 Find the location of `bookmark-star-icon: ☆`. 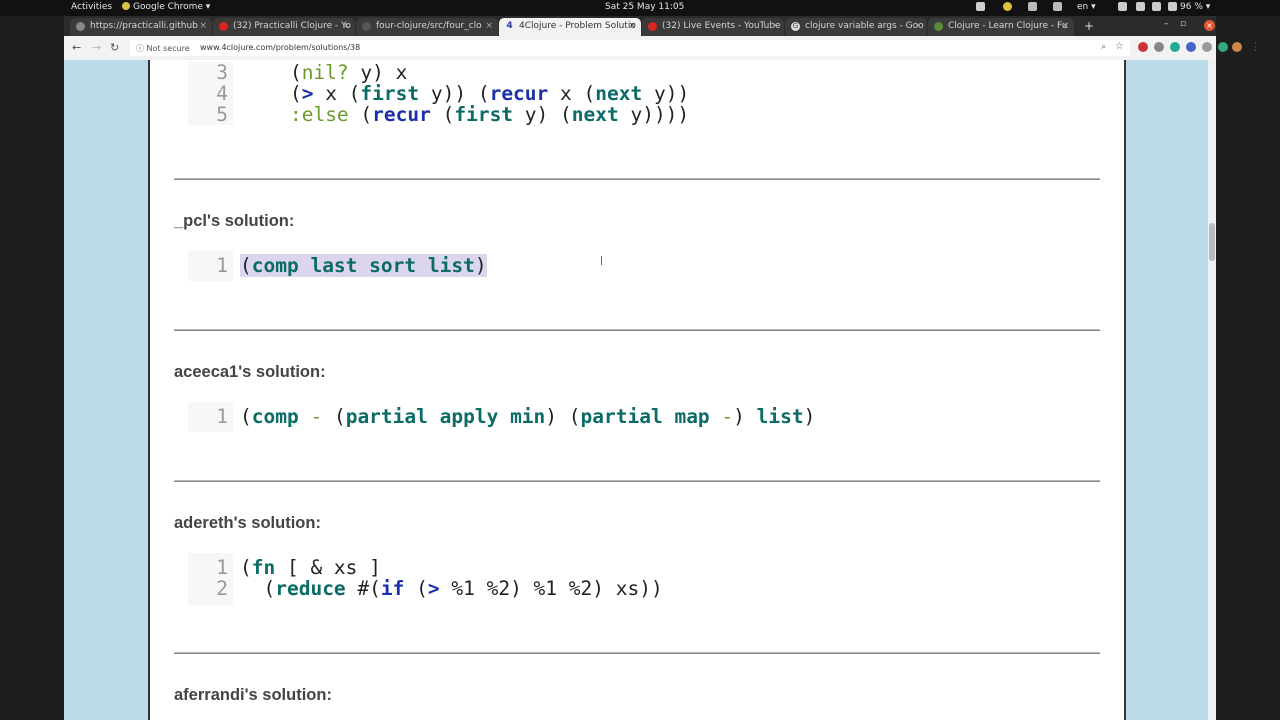

bookmark-star-icon: ☆ is located at coordinates (1119, 46).